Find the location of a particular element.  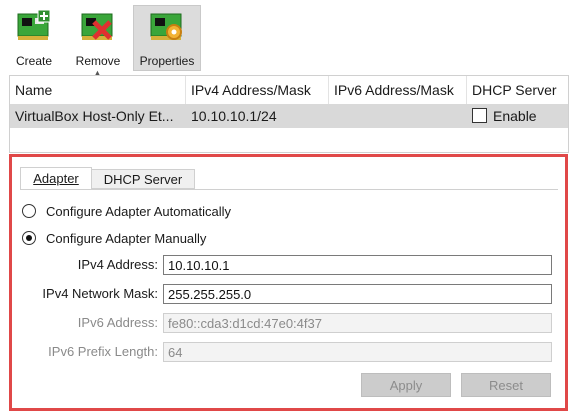

ipv6-prefix-label: IPv6 Prefix Length: is located at coordinates (103, 351).